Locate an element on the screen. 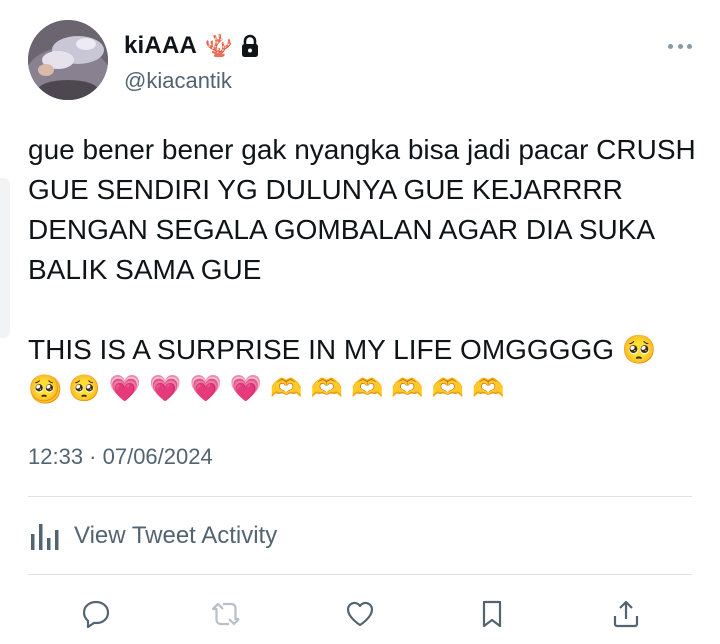 The width and height of the screenshot is (720, 644). retweet-button is located at coordinates (226, 614).